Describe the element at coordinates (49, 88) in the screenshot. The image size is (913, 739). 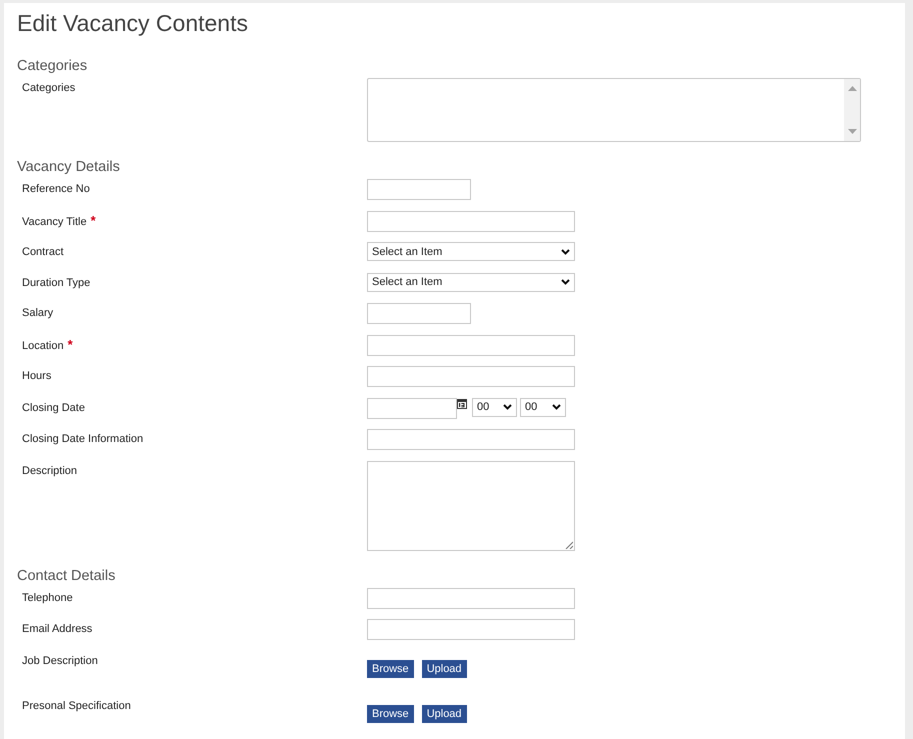
I see `field-label: Categories` at that location.